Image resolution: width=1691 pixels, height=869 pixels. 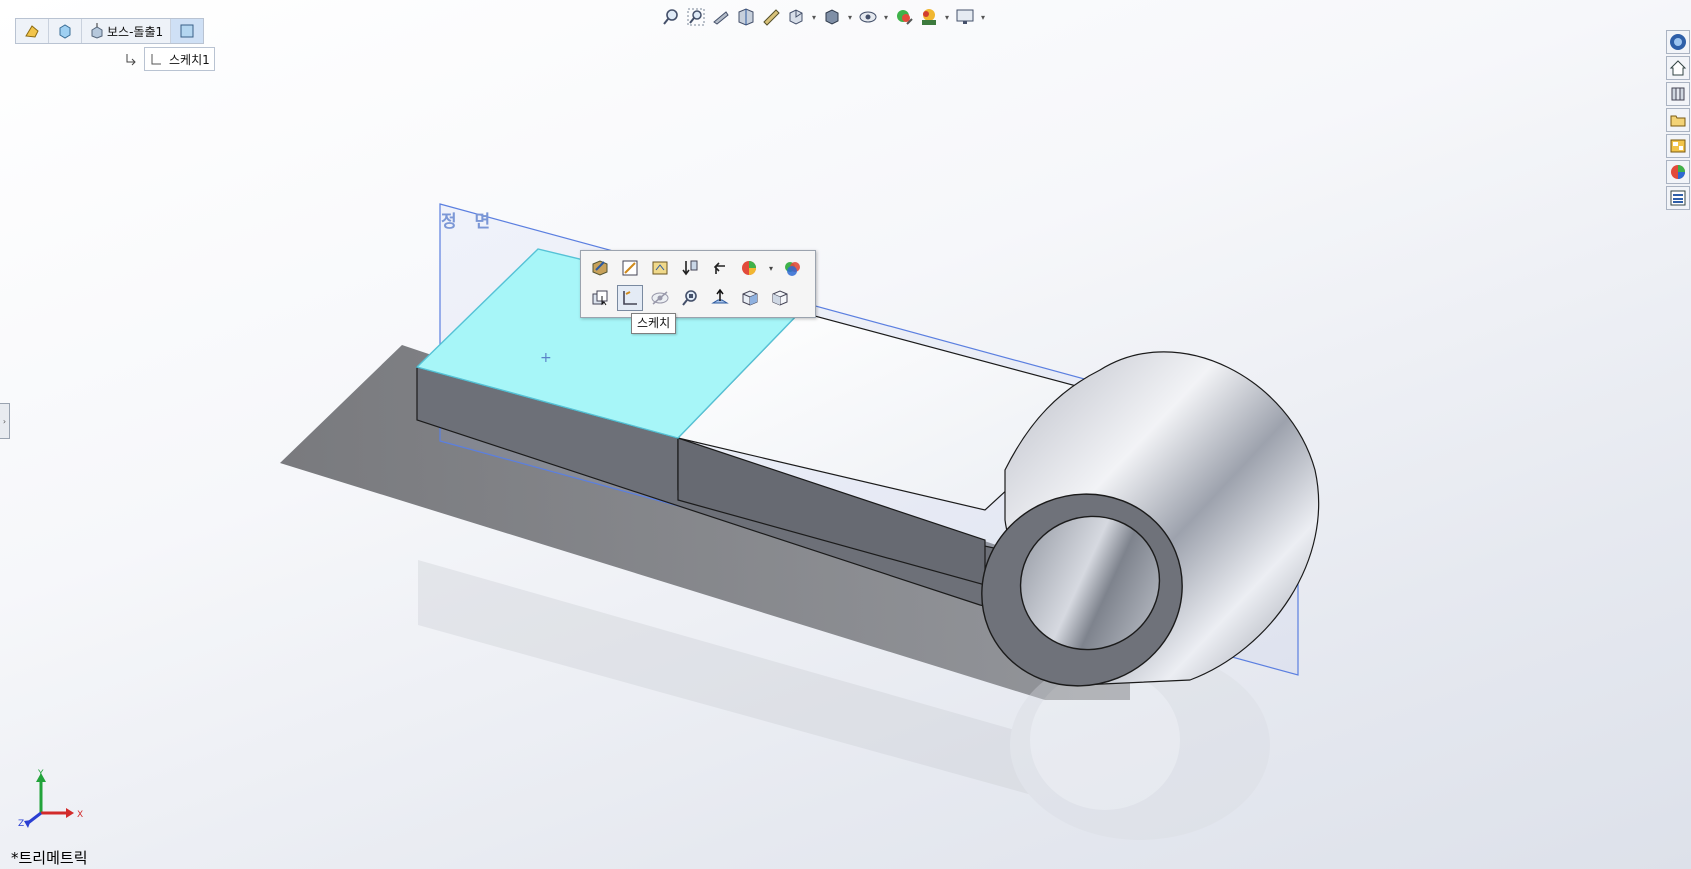 I want to click on context-toolbar: ▾, so click(x=698, y=284).